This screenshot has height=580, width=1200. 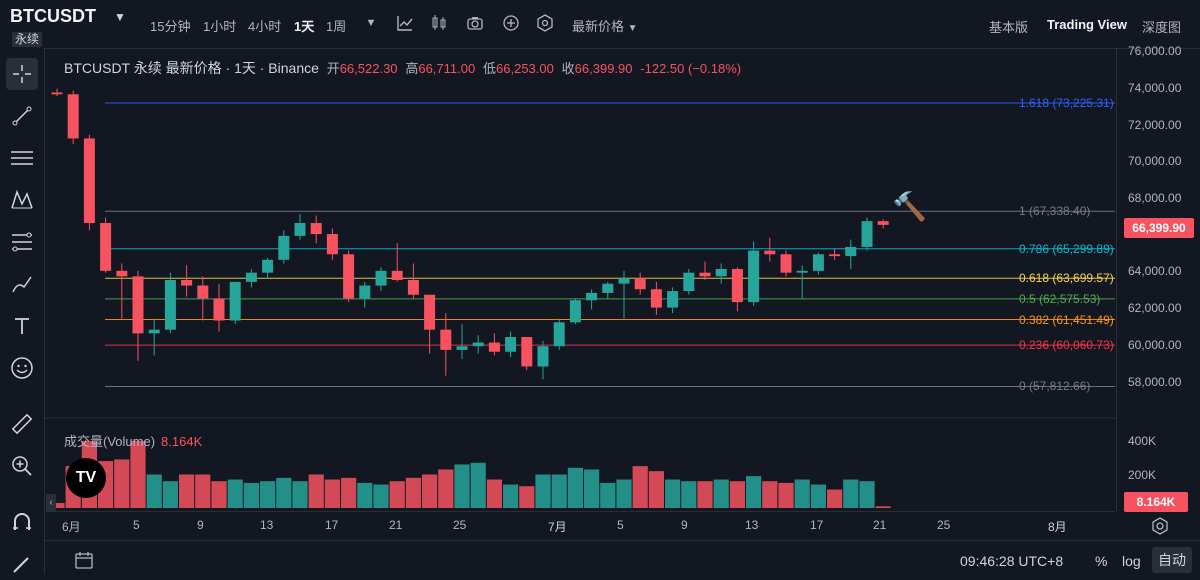 I want to click on timeframe-1h: 1小时, so click(x=219, y=25).